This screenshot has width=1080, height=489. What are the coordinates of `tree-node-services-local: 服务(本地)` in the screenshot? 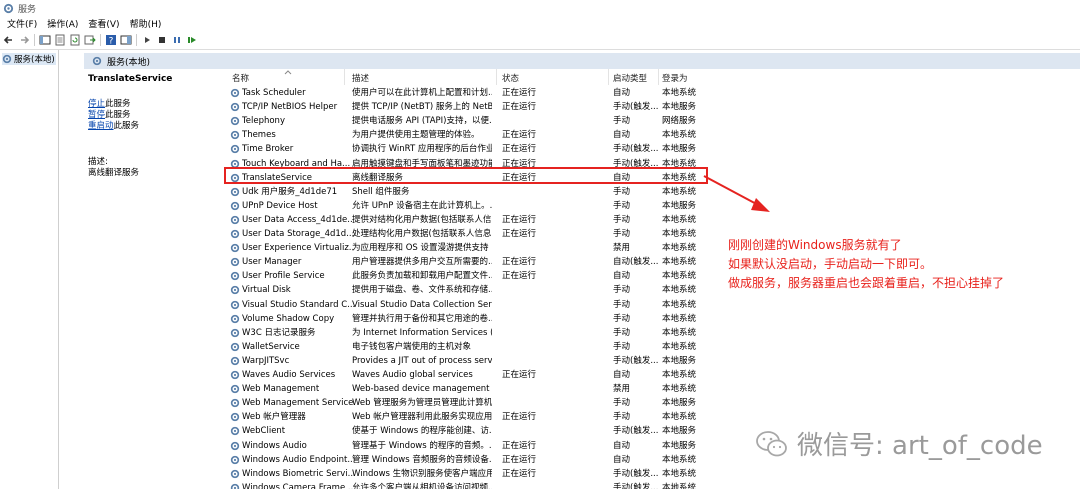 It's located at (29, 59).